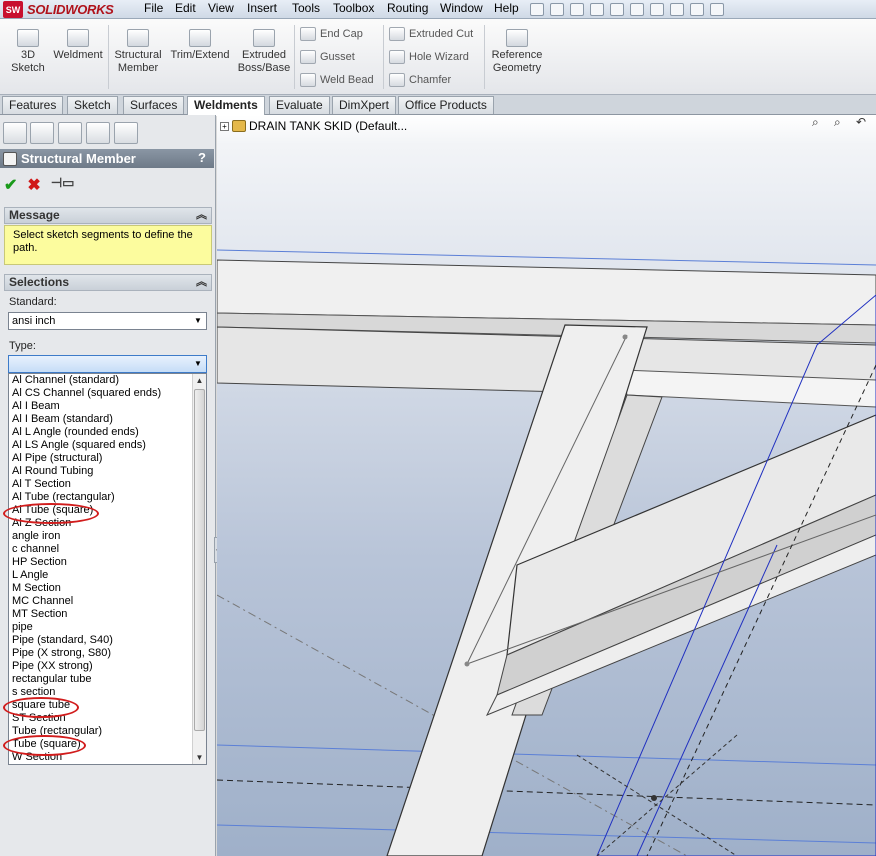 The image size is (876, 856). What do you see at coordinates (107, 432) in the screenshot?
I see `type-option: Al L Angle (rounded ends)` at bounding box center [107, 432].